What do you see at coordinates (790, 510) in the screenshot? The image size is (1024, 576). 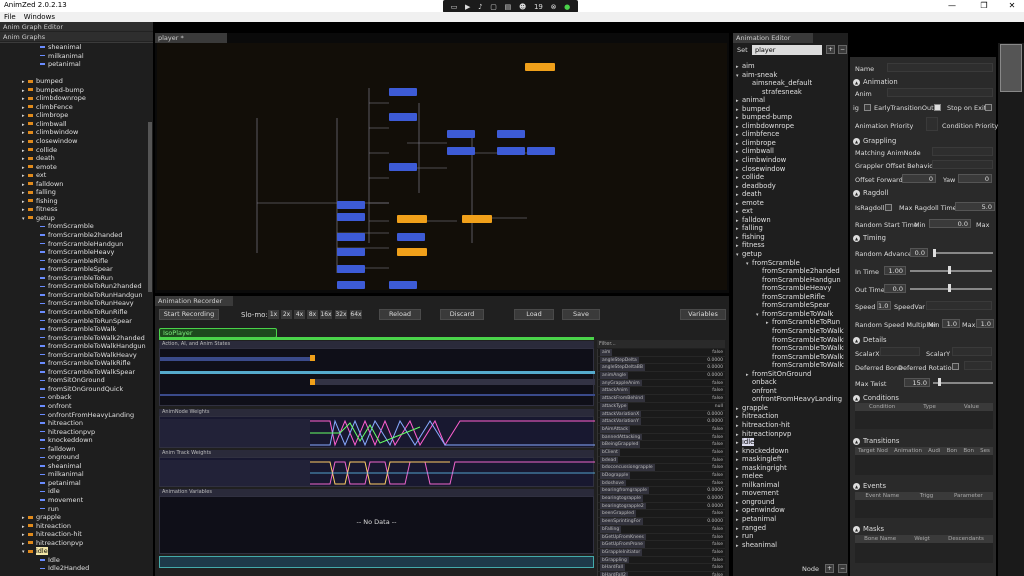 I see `anim-node-item: ▸ openwindow` at bounding box center [790, 510].